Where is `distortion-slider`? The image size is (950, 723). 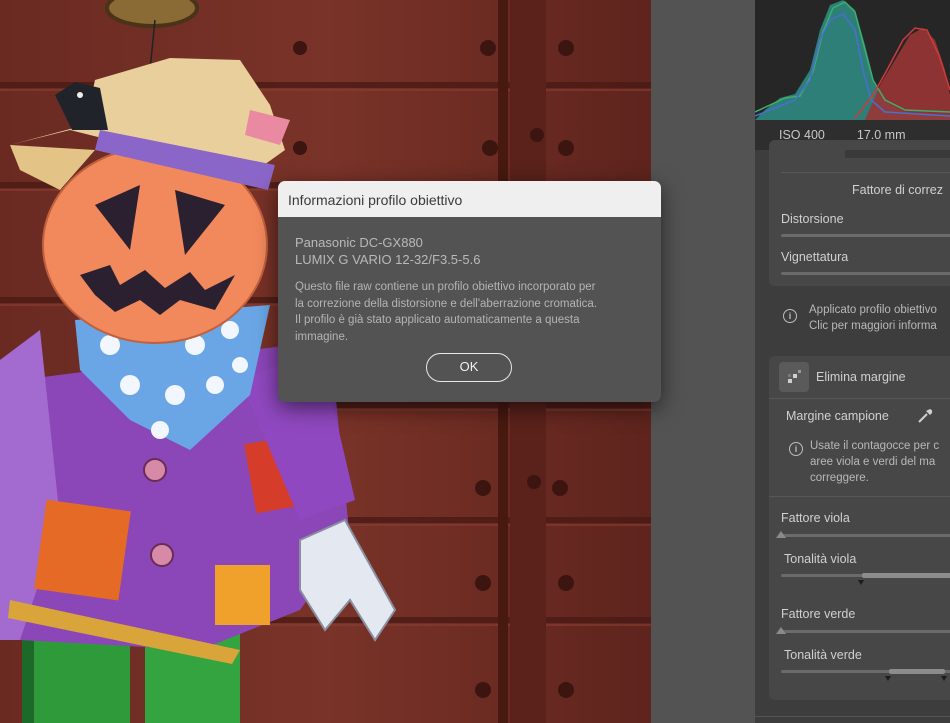
distortion-slider is located at coordinates (865, 235).